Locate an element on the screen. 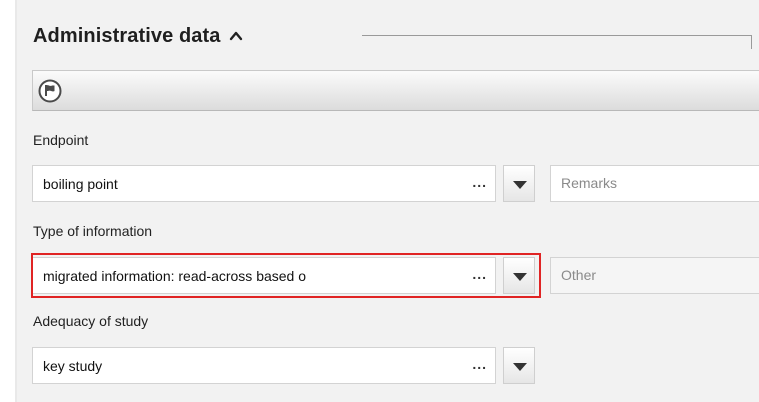 The width and height of the screenshot is (759, 402). section-title: Administrative data is located at coordinates (127, 35).